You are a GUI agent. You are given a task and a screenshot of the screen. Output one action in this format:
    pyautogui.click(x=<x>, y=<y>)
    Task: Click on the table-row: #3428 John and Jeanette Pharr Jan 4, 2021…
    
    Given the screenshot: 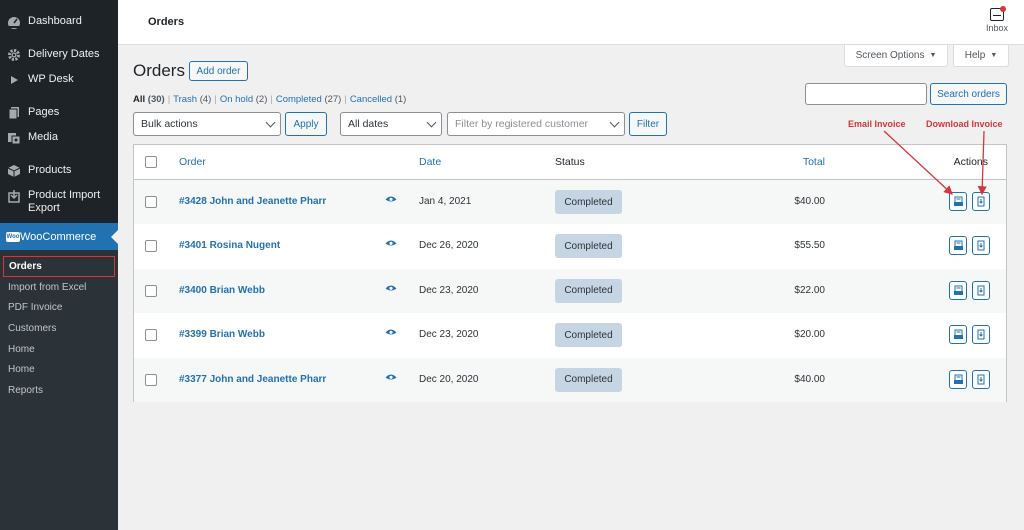 What is the action you would take?
    pyautogui.click(x=570, y=202)
    